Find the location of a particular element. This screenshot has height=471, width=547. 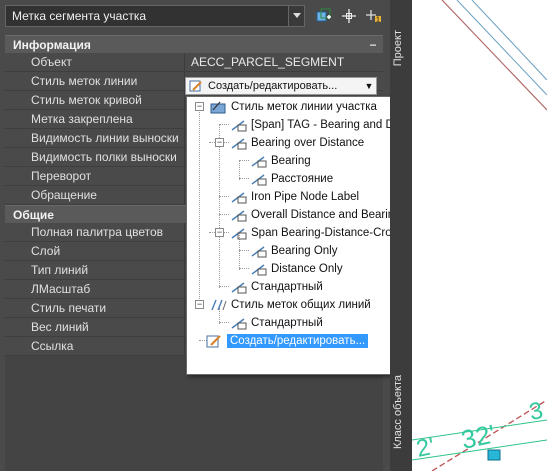

tree-node: Span Bearing-Distance-Crows Feet is located at coordinates (317, 233).